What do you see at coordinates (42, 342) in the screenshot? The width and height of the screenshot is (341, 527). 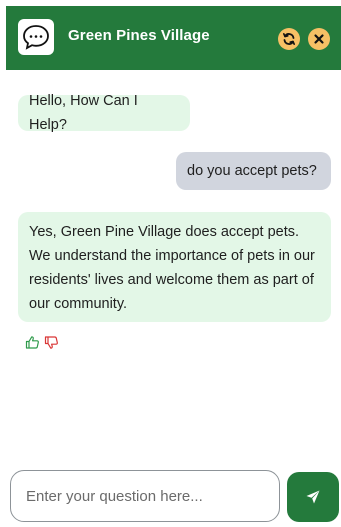 I see `message-feedback` at bounding box center [42, 342].